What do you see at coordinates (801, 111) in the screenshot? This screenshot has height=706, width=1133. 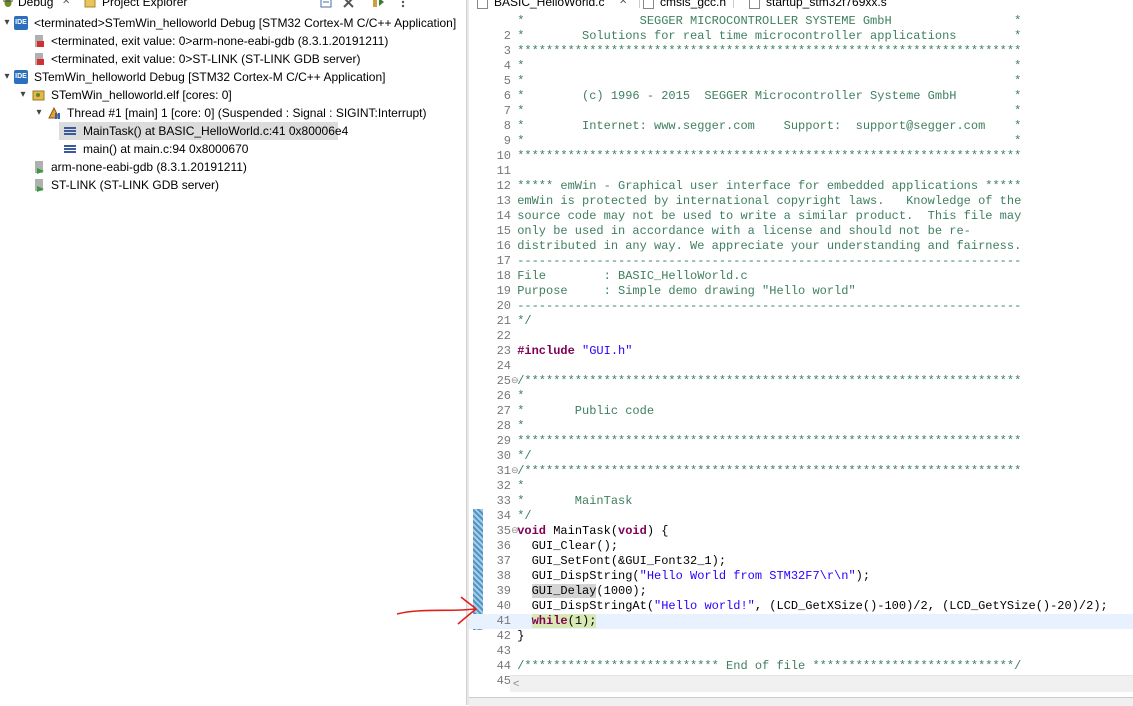 I see `code-line: 7 * *` at bounding box center [801, 111].